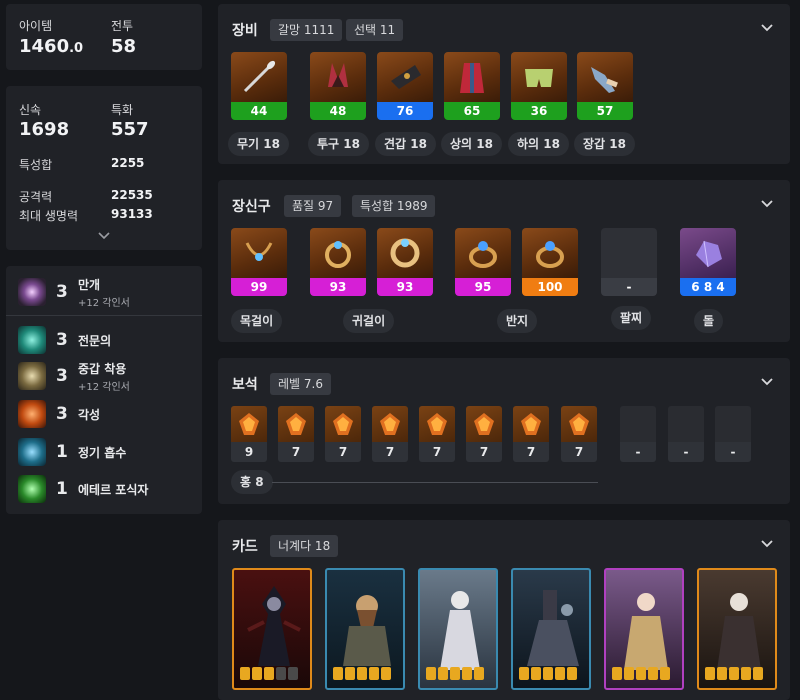  What do you see at coordinates (605, 77) in the screenshot?
I see `gloves-icon` at bounding box center [605, 77].